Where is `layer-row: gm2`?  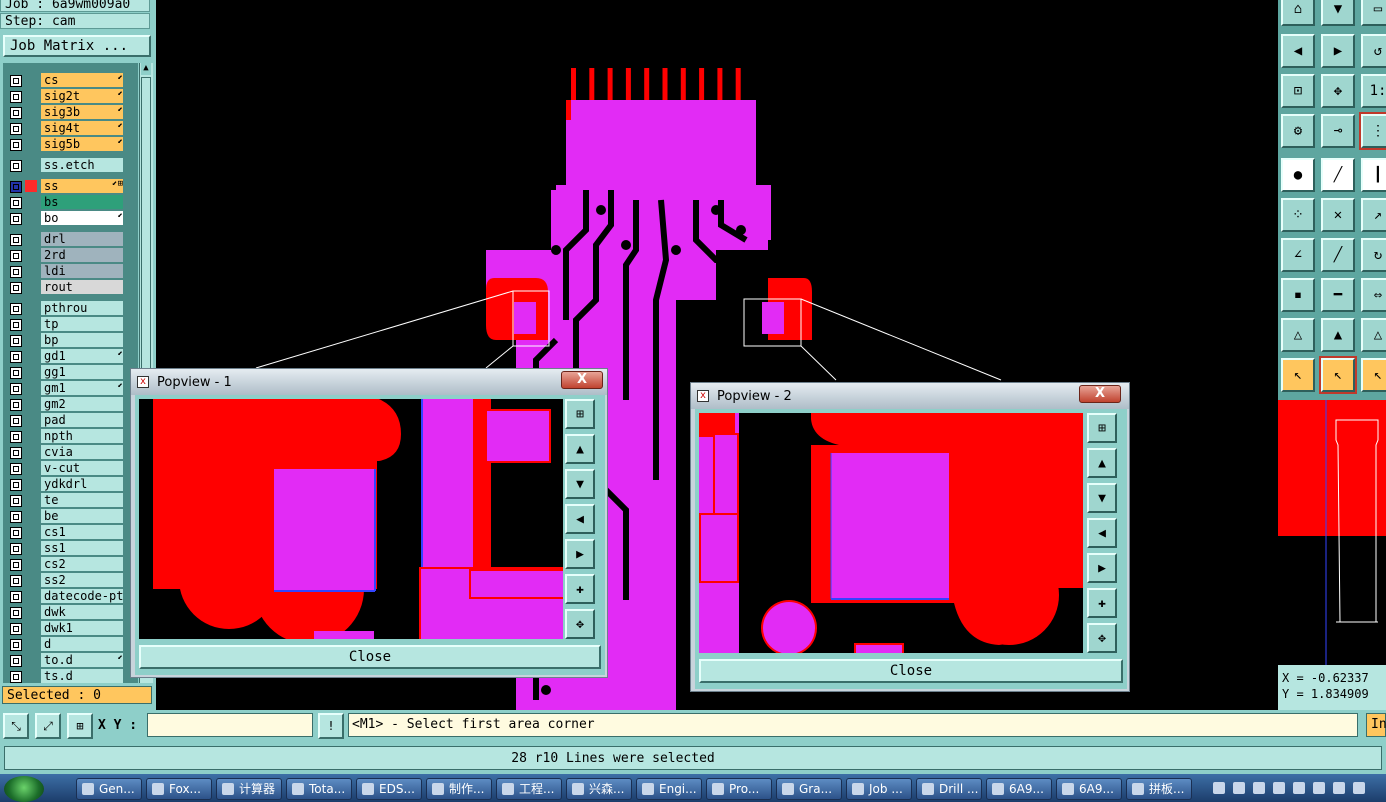
layer-row: gm2 is located at coordinates (70, 405).